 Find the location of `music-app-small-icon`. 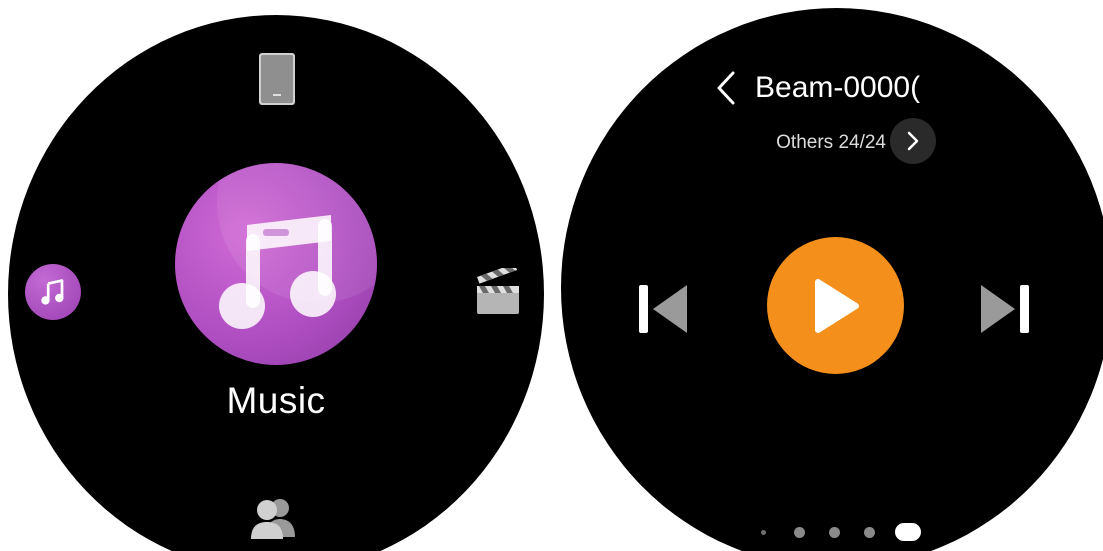

music-app-small-icon is located at coordinates (53, 292).